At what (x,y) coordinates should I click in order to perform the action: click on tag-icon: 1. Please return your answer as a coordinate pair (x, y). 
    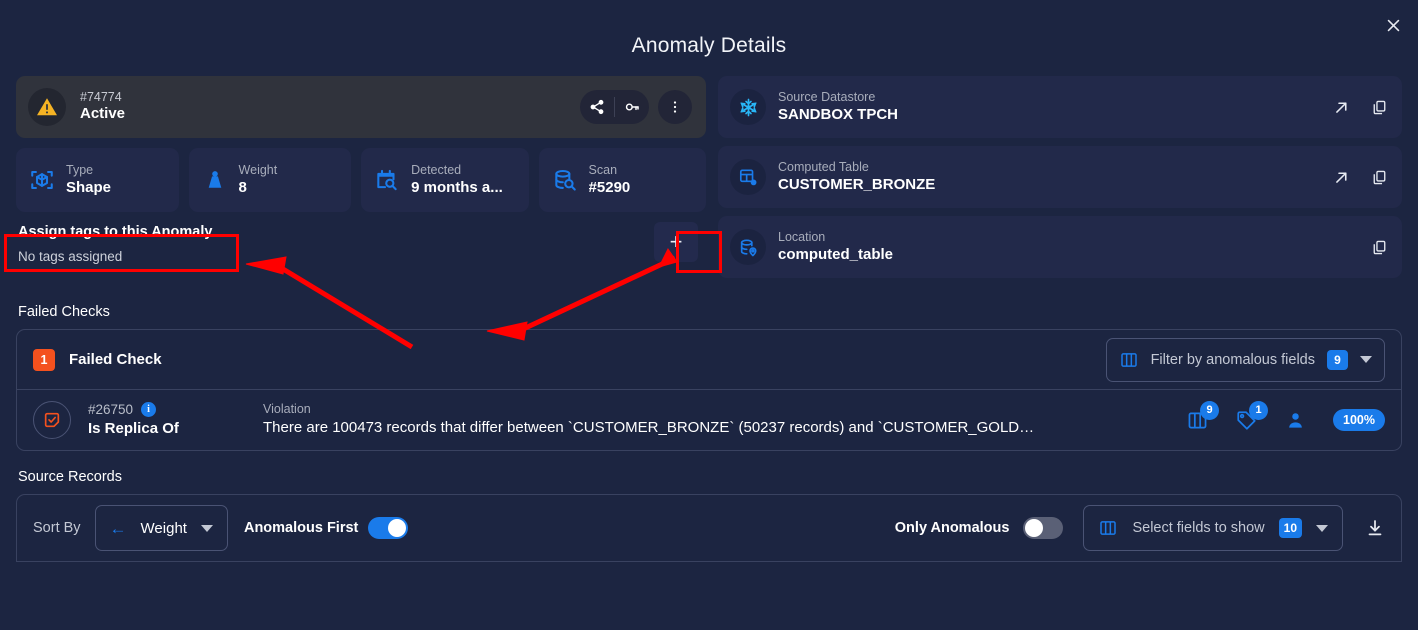
    Looking at the image, I should click on (1252, 416).